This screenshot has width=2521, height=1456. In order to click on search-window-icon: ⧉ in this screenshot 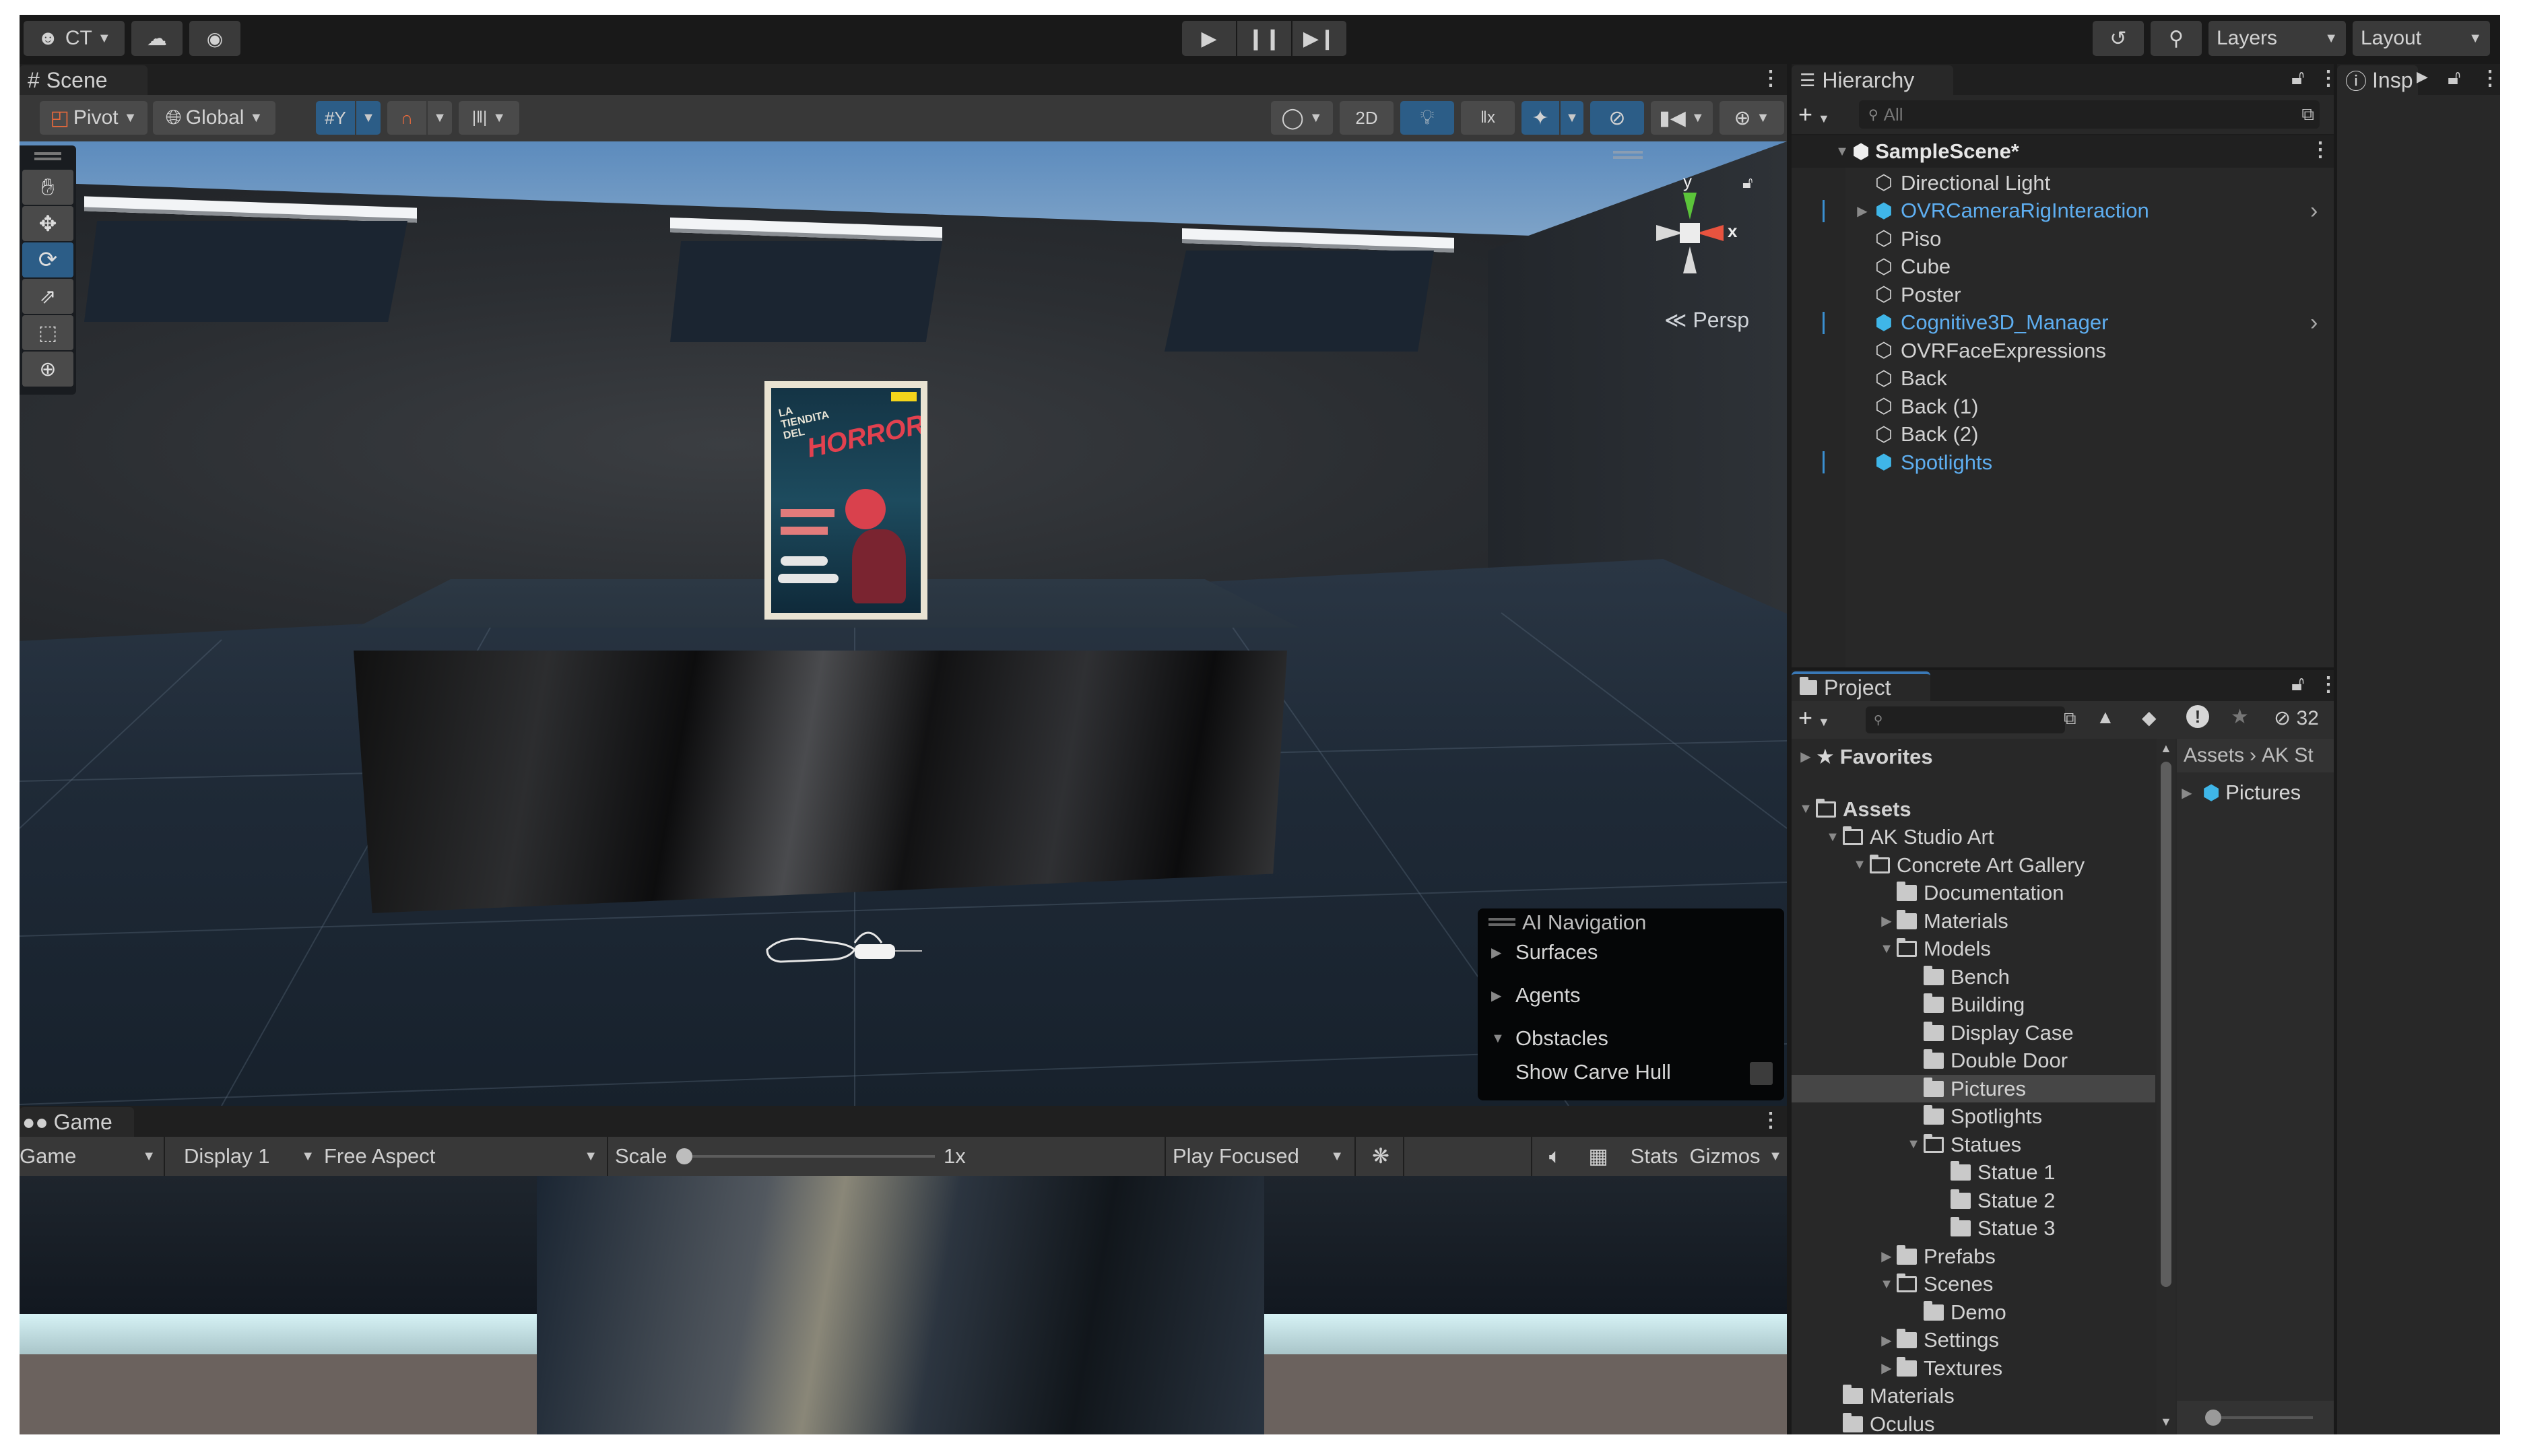, I will do `click(2307, 114)`.